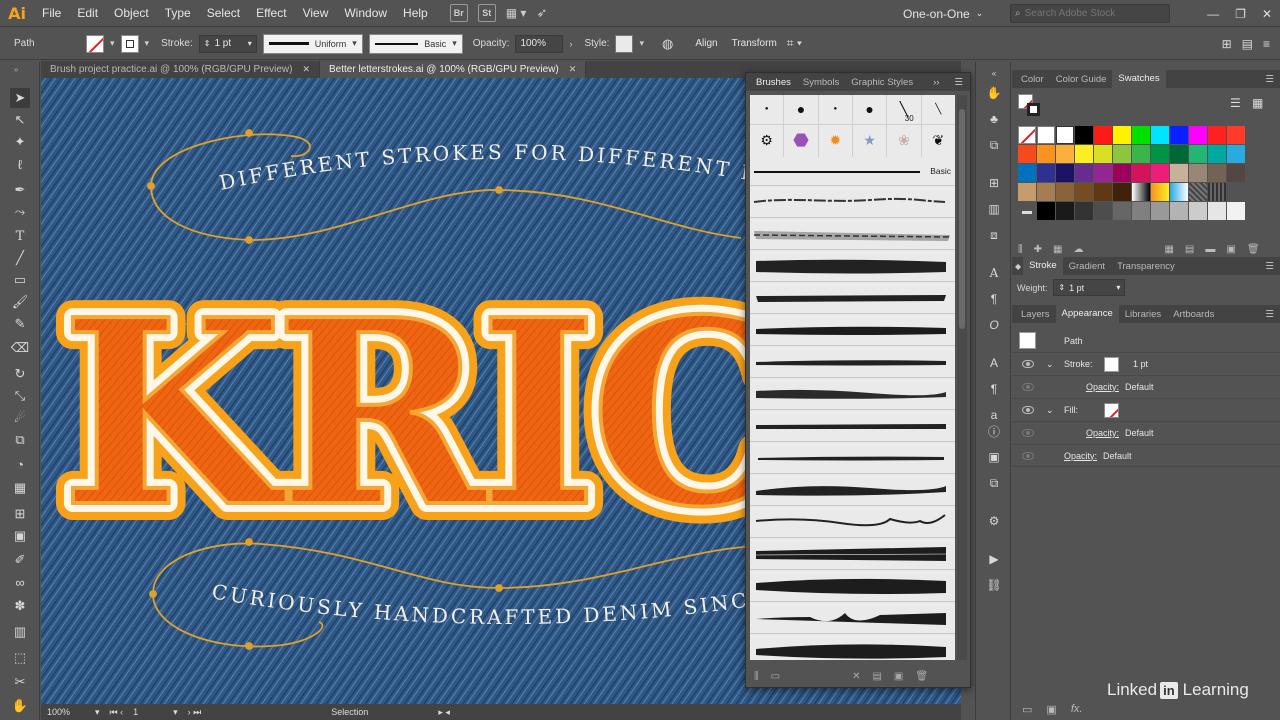  What do you see at coordinates (624, 43) in the screenshot?
I see `graphic-style-swatch` at bounding box center [624, 43].